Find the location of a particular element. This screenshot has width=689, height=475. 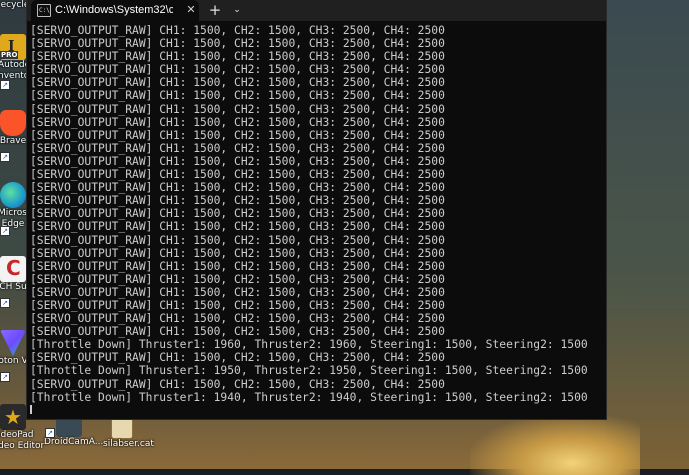

desktop-icon-label: Brave is located at coordinates (13, 141).